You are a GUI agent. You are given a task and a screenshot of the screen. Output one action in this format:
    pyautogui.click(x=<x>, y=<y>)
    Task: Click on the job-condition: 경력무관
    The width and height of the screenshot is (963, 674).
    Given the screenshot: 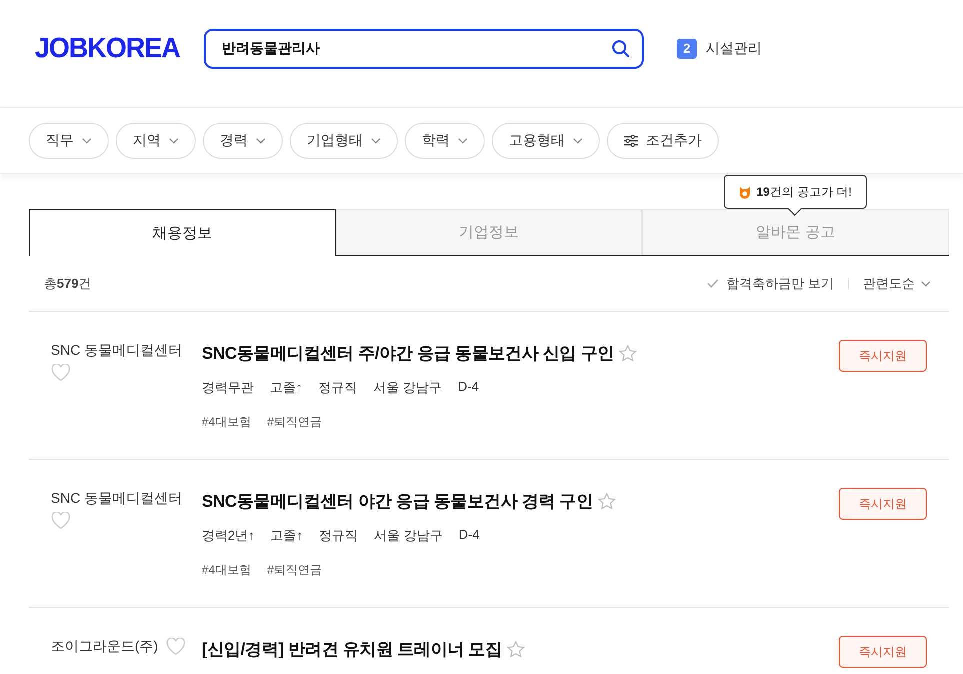 What is the action you would take?
    pyautogui.click(x=228, y=388)
    